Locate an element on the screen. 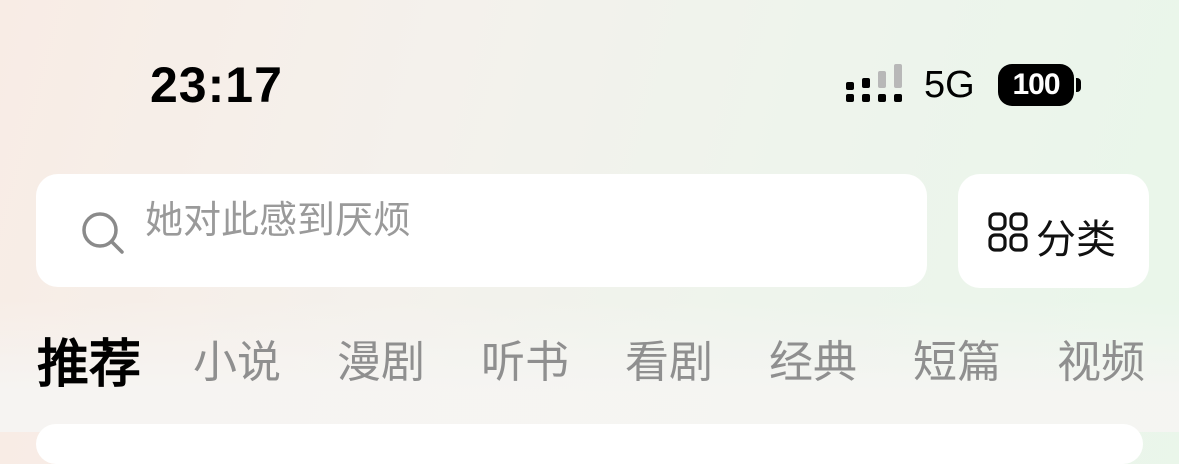 This screenshot has height=464, width=1179. tab-novel: 小说 is located at coordinates (237, 358).